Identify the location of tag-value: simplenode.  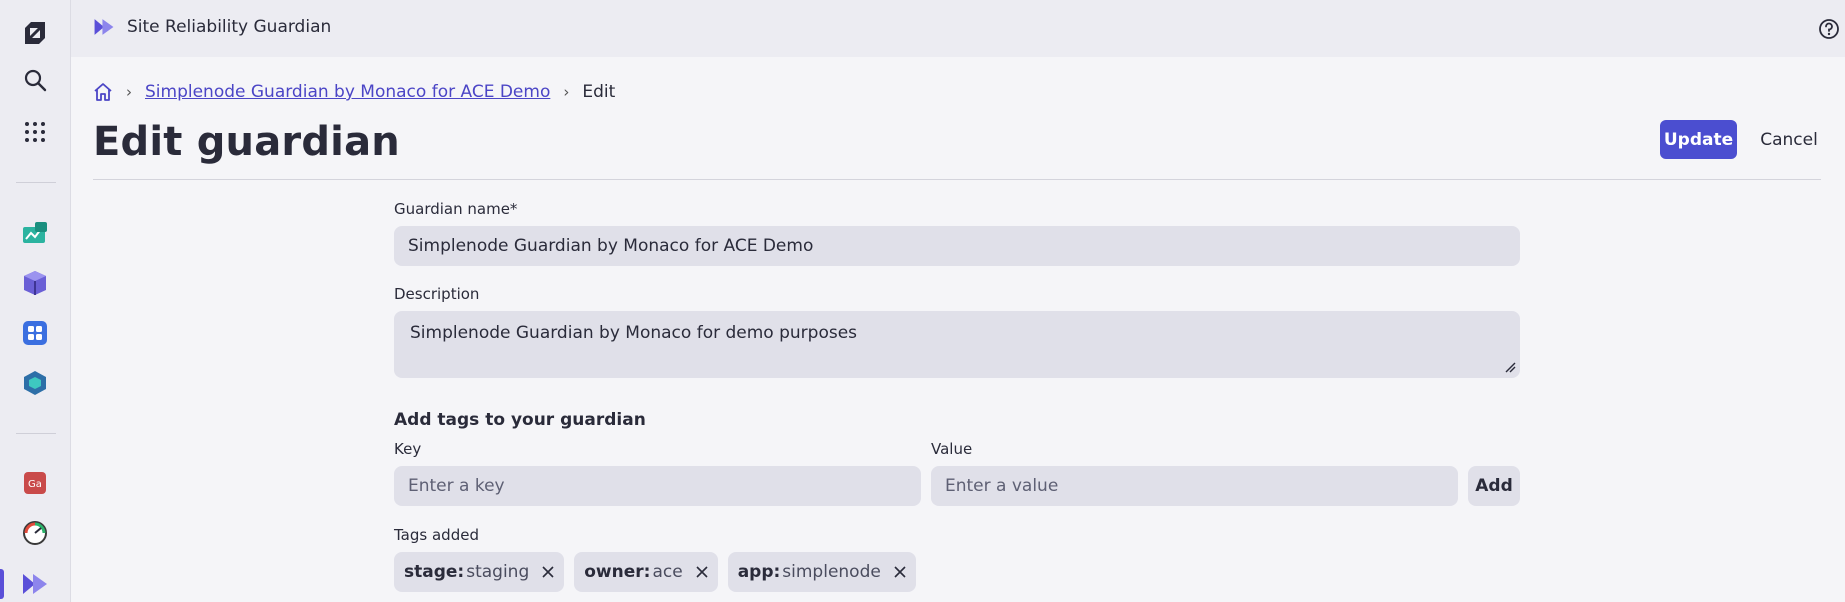
(831, 572).